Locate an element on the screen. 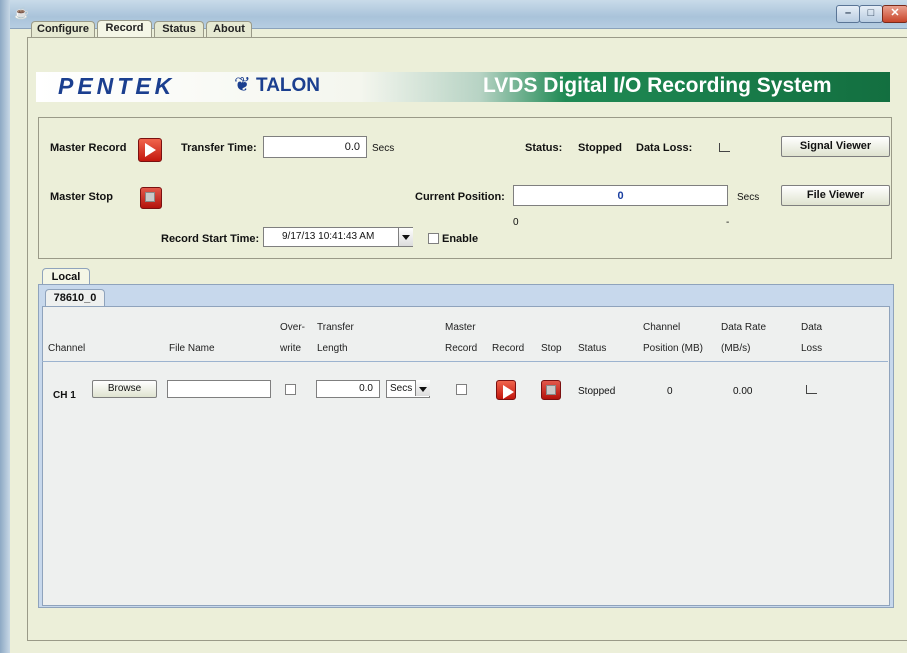 Image resolution: width=907 pixels, height=653 pixels. file-viewer-button: File Viewer is located at coordinates (835, 195).